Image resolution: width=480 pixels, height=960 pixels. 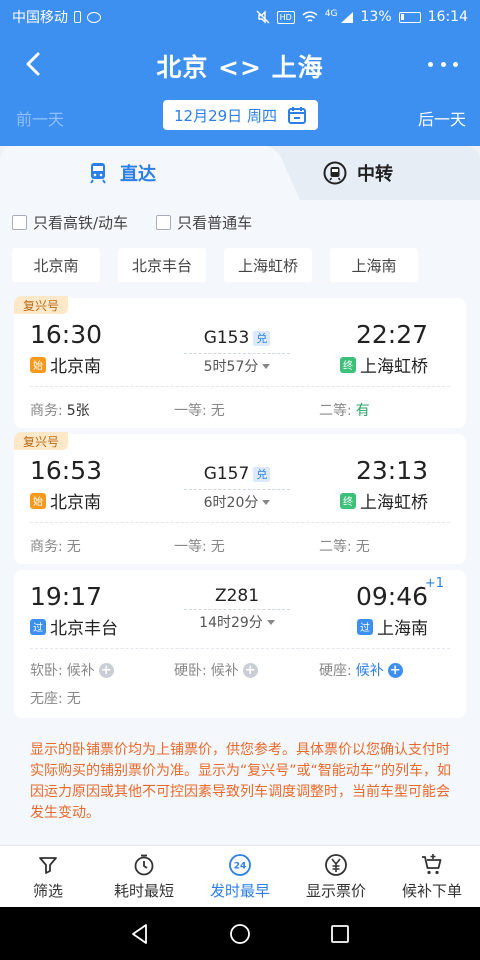 What do you see at coordinates (432, 863) in the screenshot?
I see `cart-plus-icon` at bounding box center [432, 863].